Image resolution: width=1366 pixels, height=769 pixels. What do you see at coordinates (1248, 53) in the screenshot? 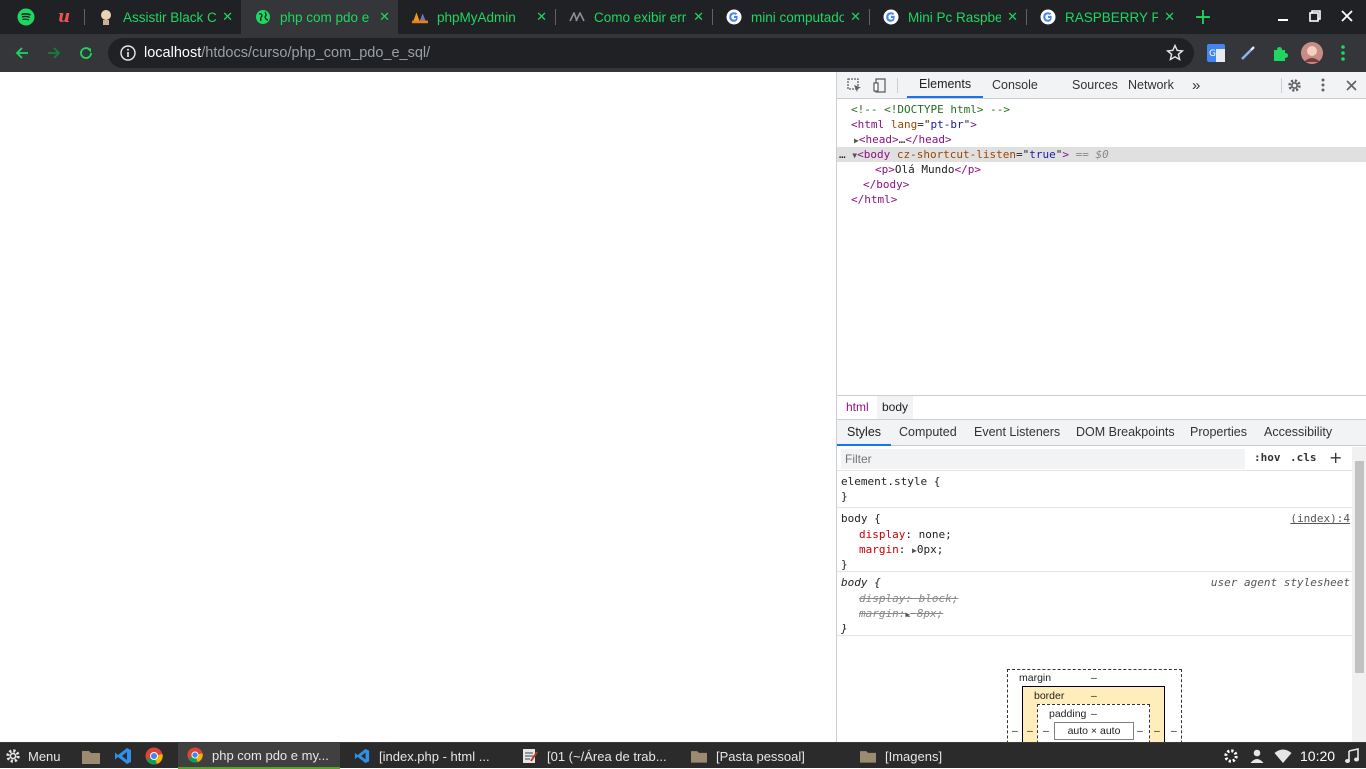
I see `color-picker-extension` at bounding box center [1248, 53].